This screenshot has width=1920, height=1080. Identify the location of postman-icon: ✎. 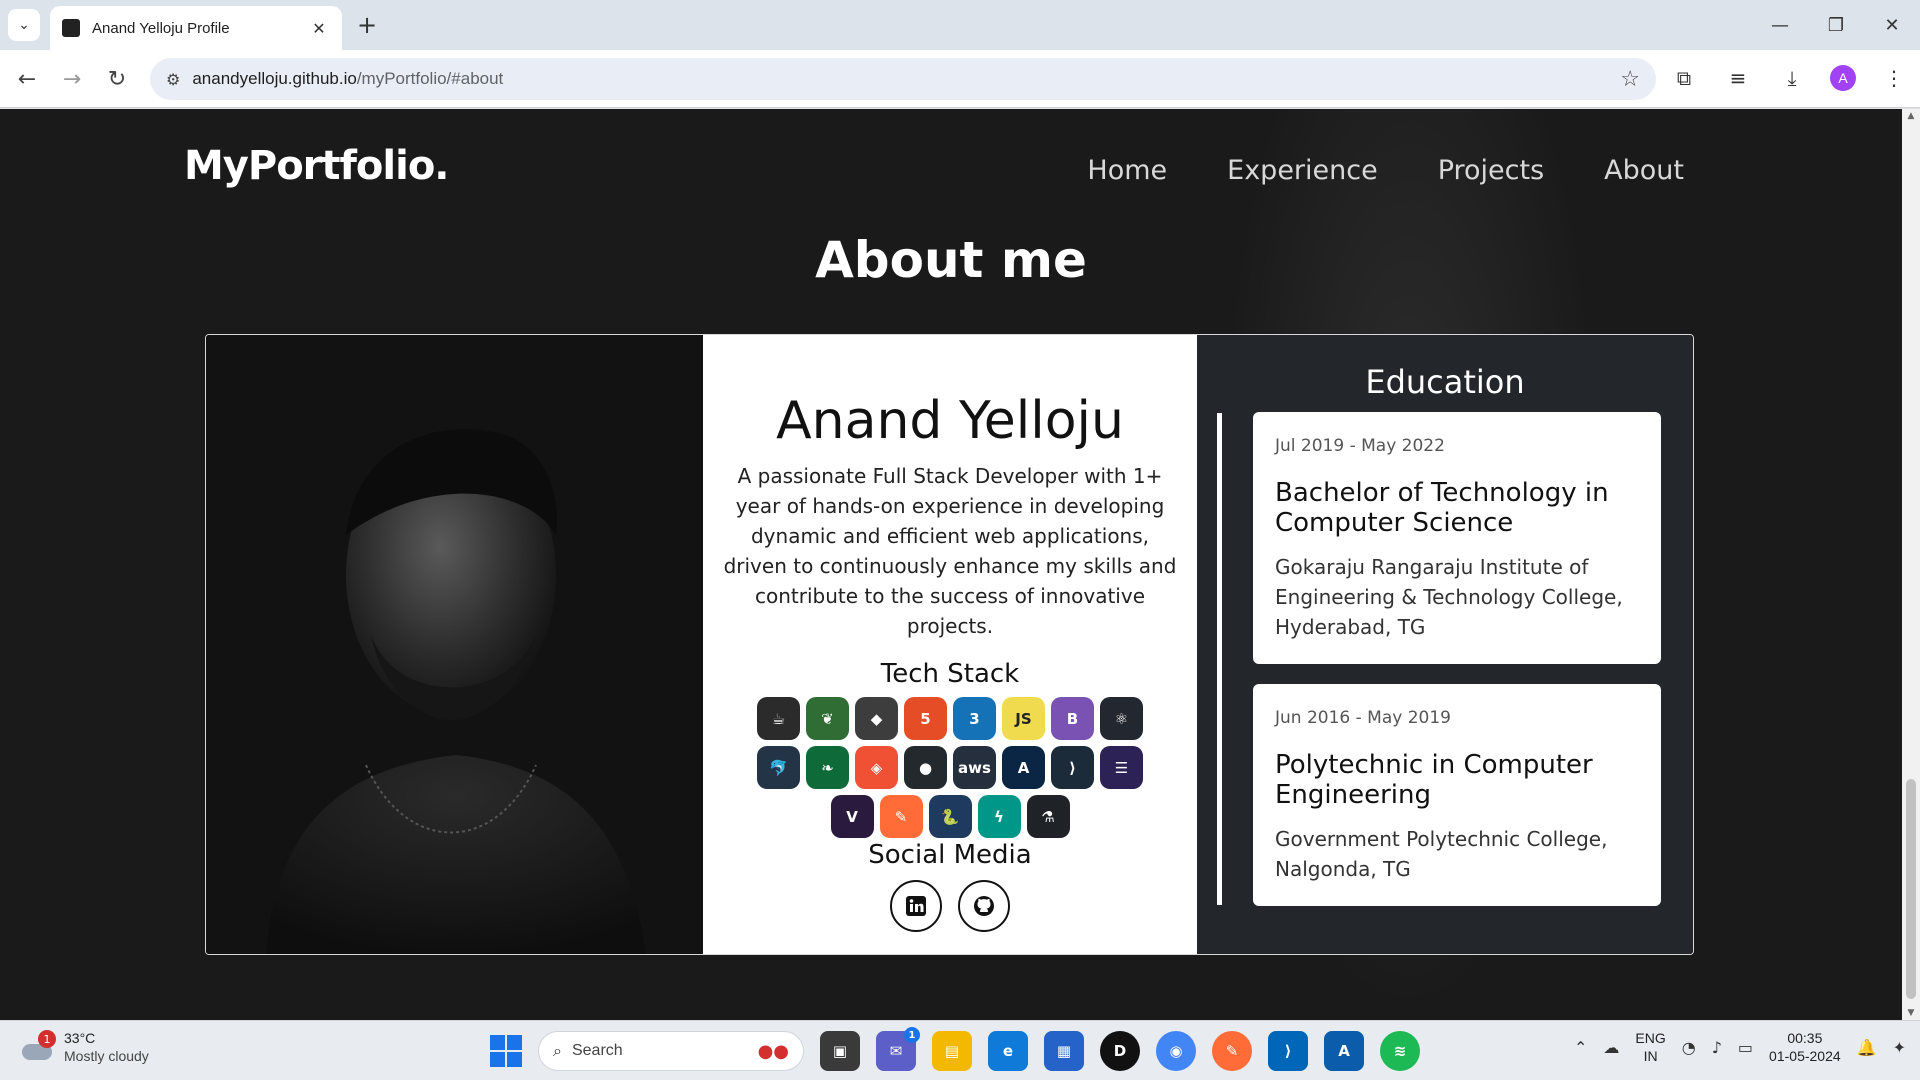
(1232, 1051).